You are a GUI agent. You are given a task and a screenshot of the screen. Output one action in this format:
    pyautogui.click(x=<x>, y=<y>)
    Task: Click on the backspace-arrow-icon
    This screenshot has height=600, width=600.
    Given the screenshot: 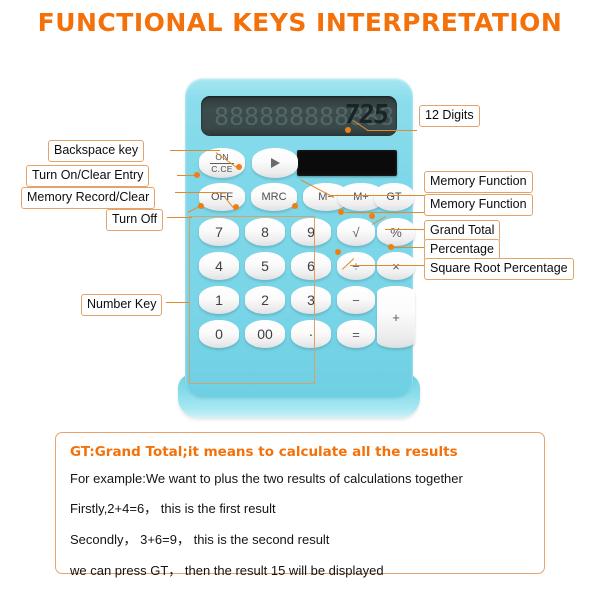 What is the action you would take?
    pyautogui.click(x=275, y=163)
    